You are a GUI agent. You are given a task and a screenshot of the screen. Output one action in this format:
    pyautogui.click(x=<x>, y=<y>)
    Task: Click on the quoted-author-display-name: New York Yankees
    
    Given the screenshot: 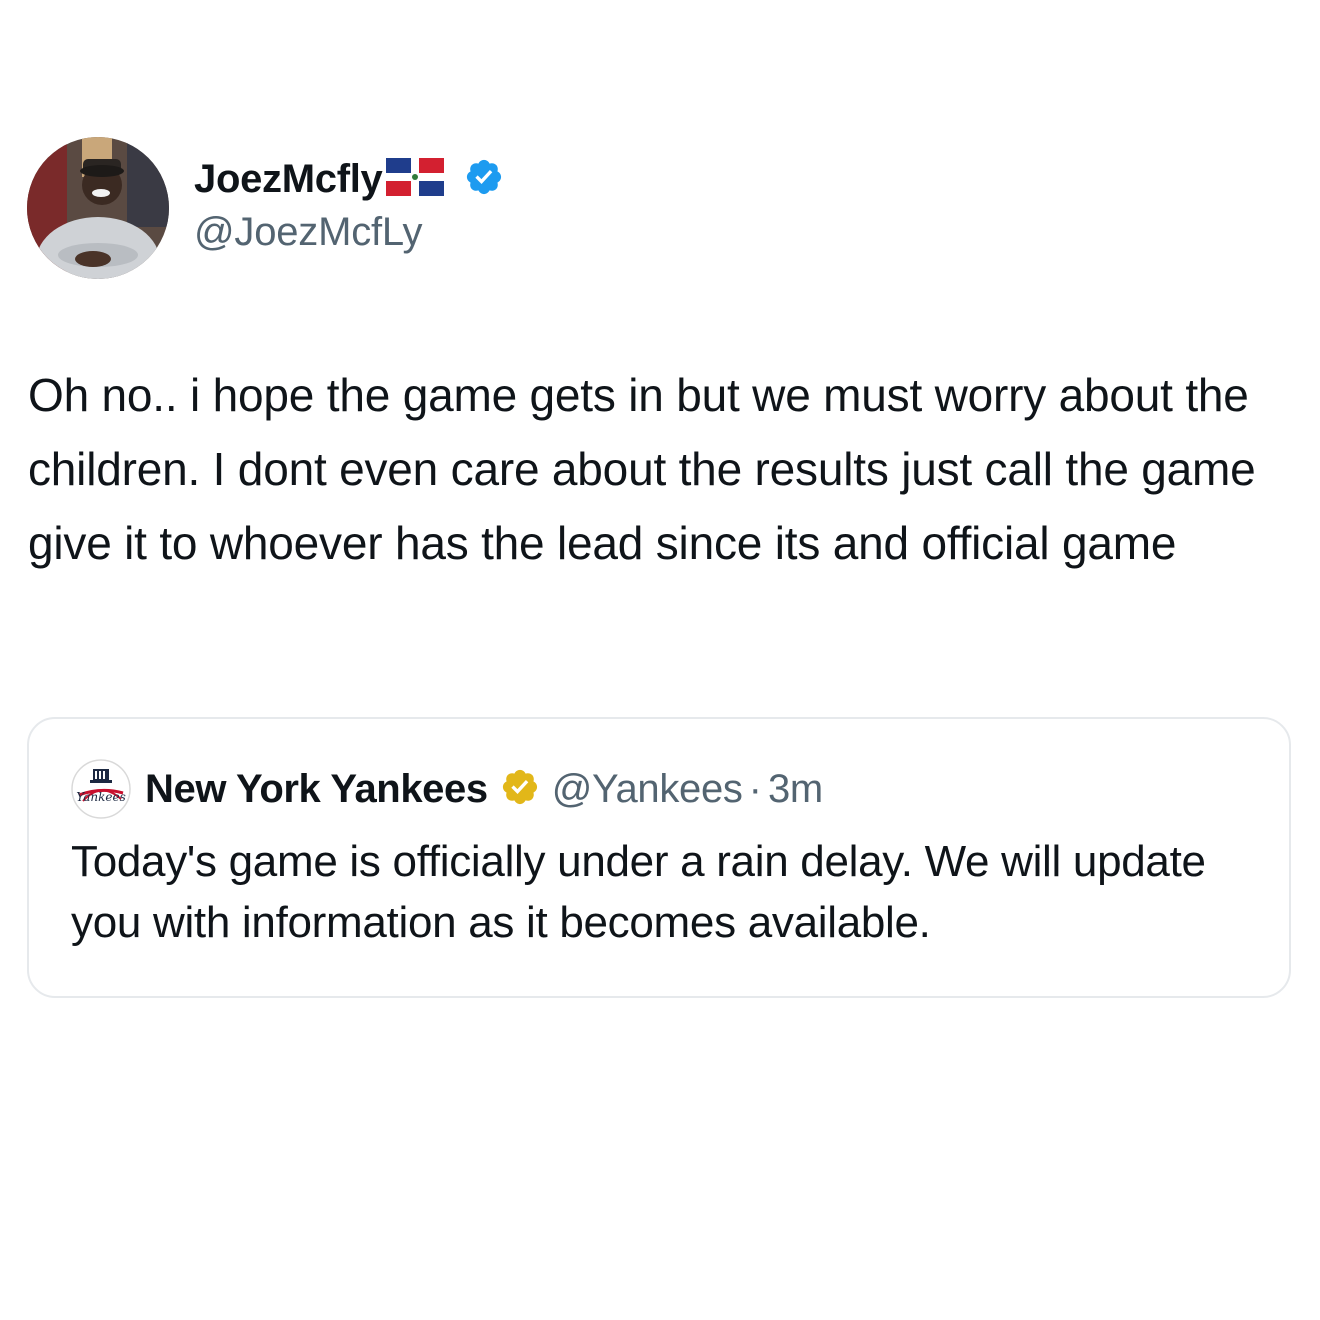 What is the action you would take?
    pyautogui.click(x=316, y=789)
    